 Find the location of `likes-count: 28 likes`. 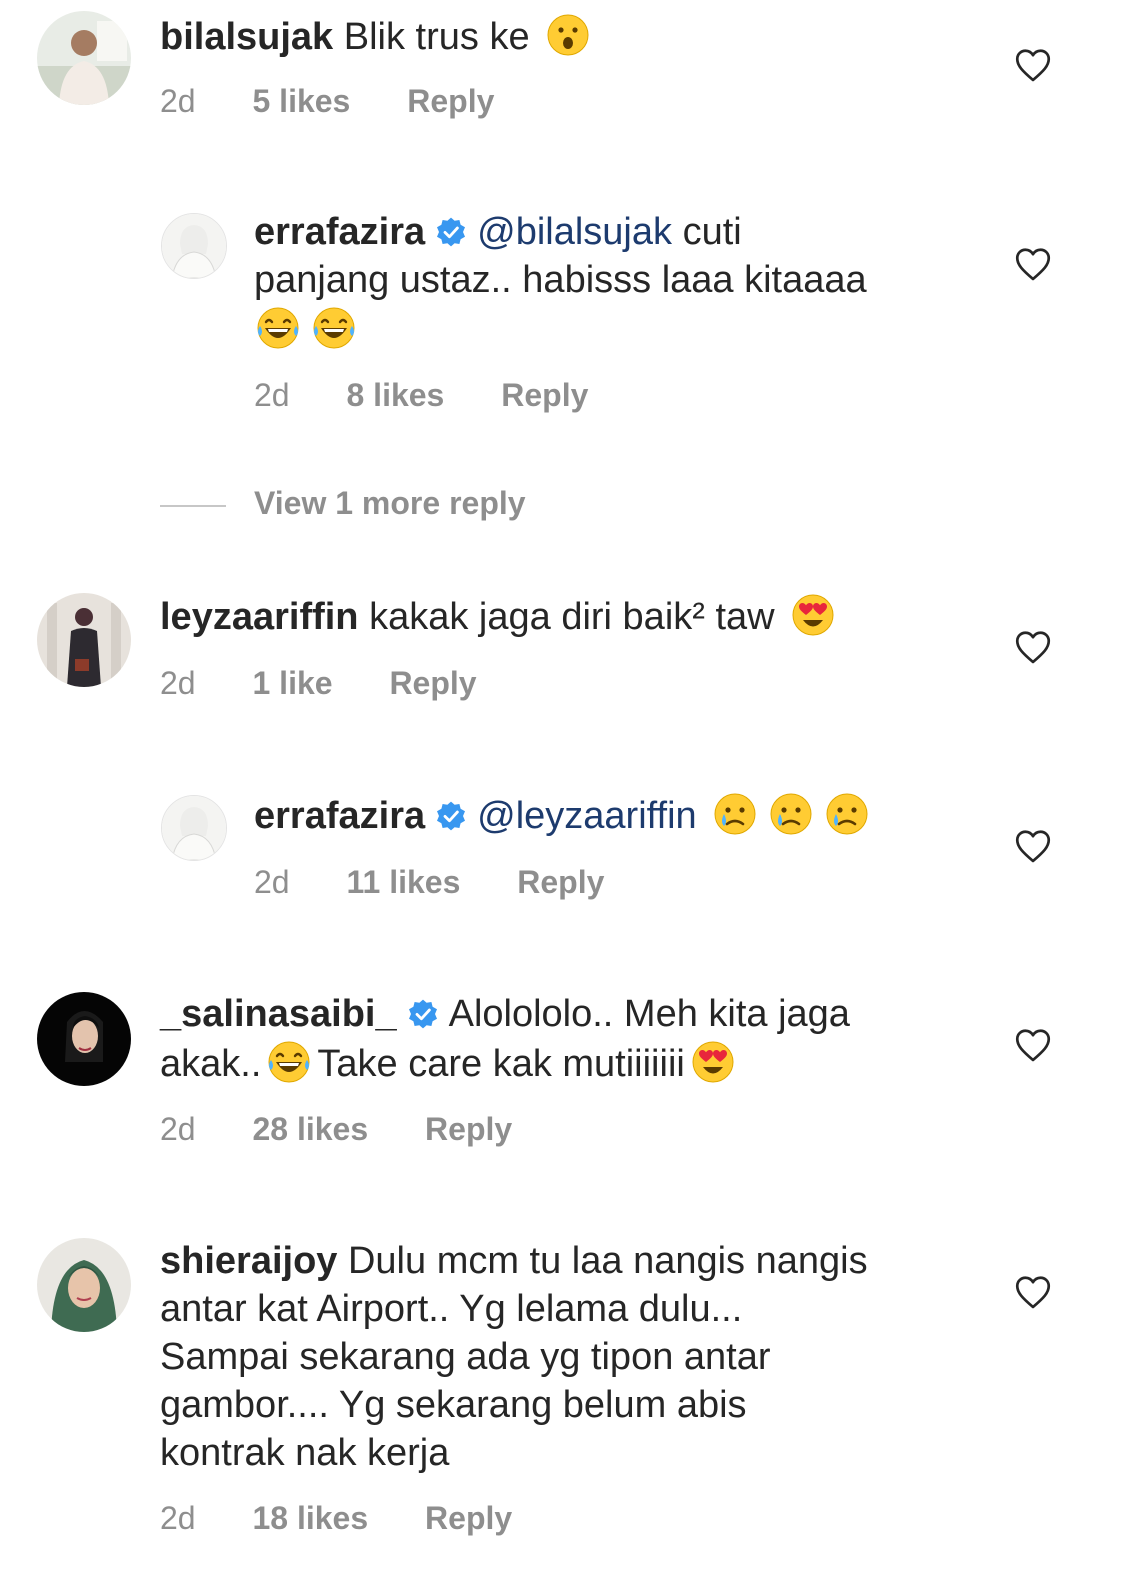

likes-count: 28 likes is located at coordinates (310, 1129).